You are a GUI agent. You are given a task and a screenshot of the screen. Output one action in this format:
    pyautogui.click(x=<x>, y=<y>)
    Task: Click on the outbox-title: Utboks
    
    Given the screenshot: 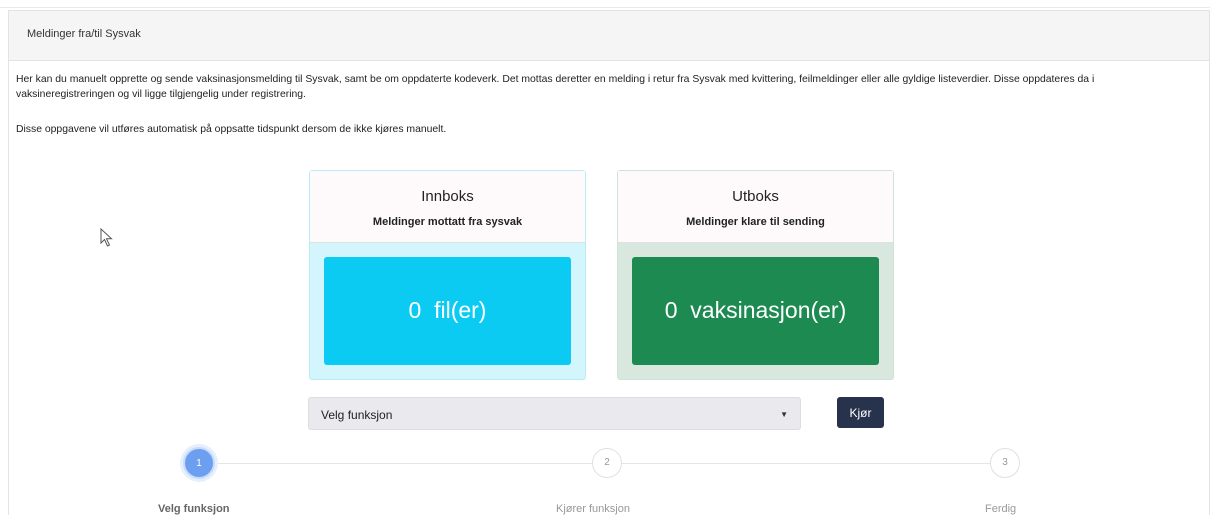 What is the action you would take?
    pyautogui.click(x=755, y=196)
    